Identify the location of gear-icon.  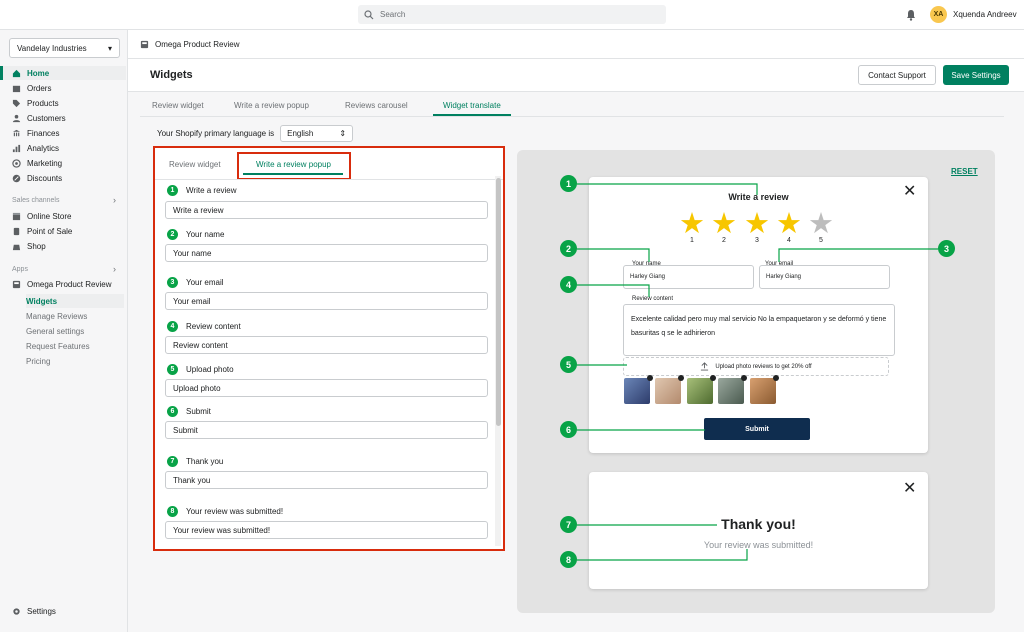
(16, 611).